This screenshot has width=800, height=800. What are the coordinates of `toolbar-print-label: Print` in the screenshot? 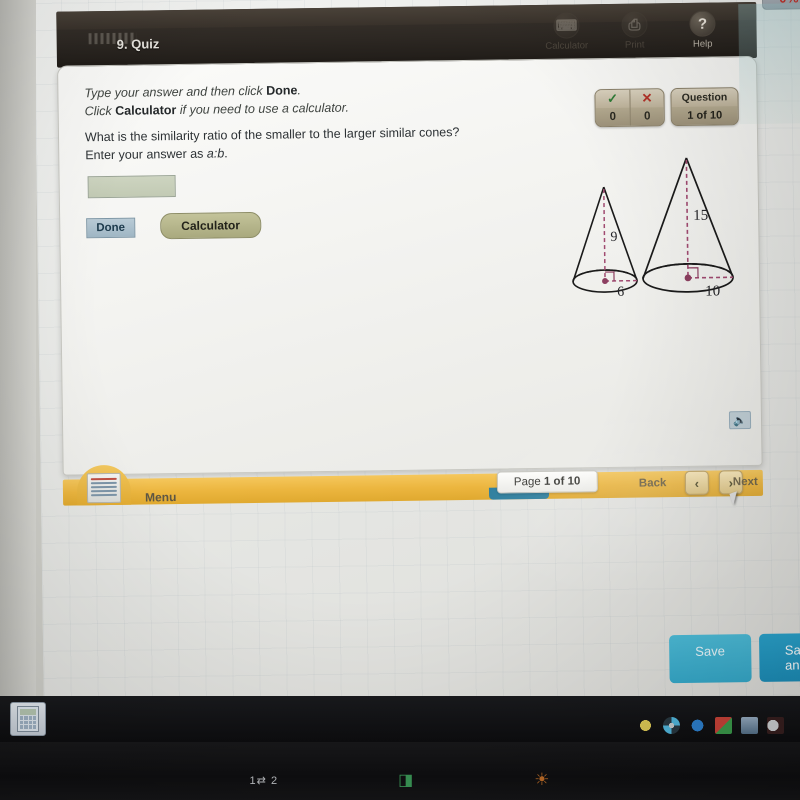 It's located at (634, 45).